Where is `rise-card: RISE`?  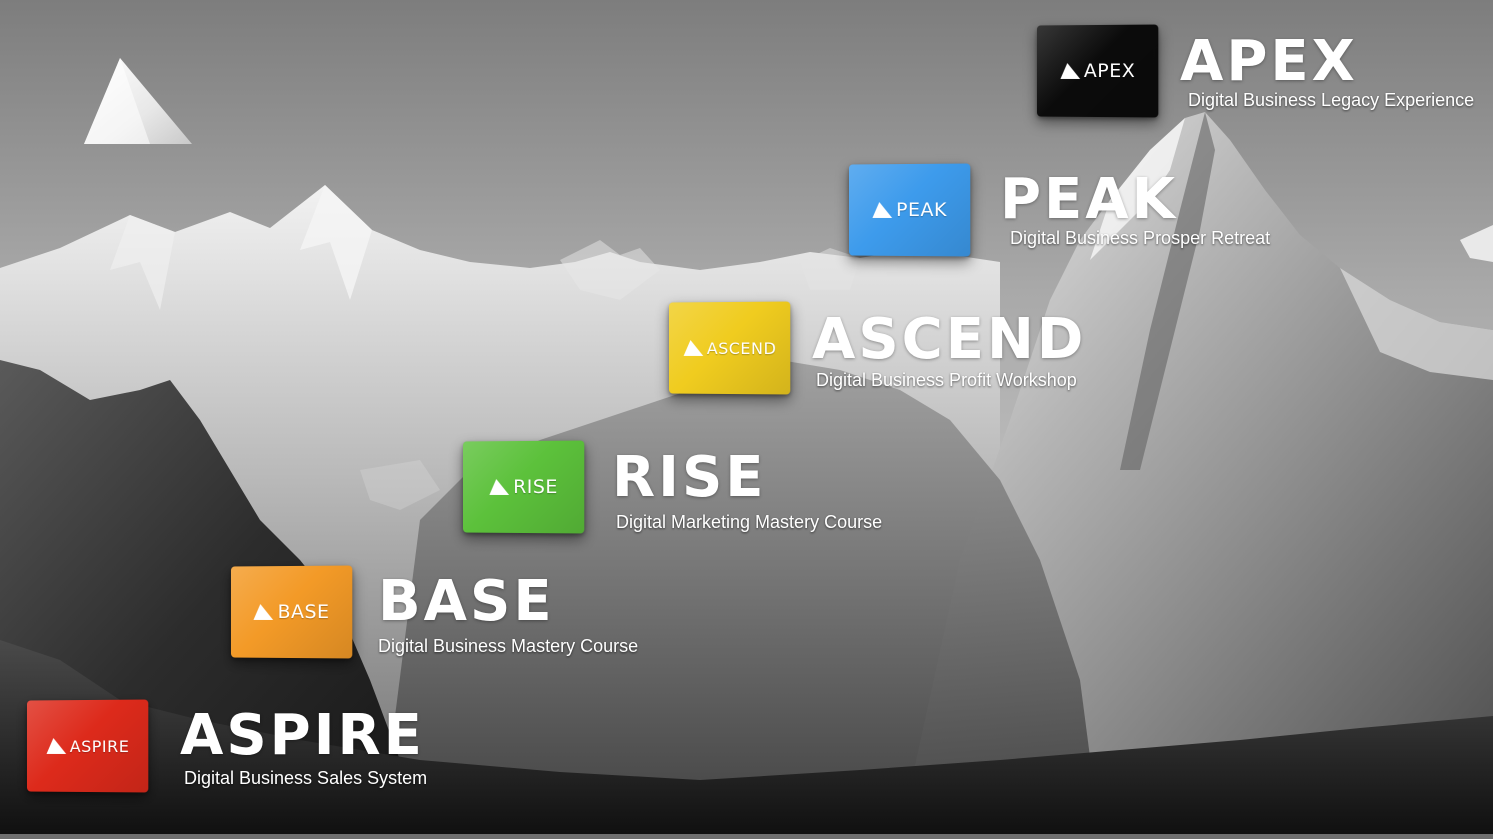
rise-card: RISE is located at coordinates (523, 487).